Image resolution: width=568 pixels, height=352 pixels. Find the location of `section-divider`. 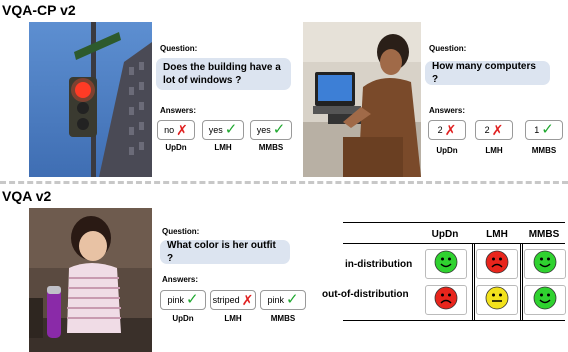

section-divider is located at coordinates (284, 182).